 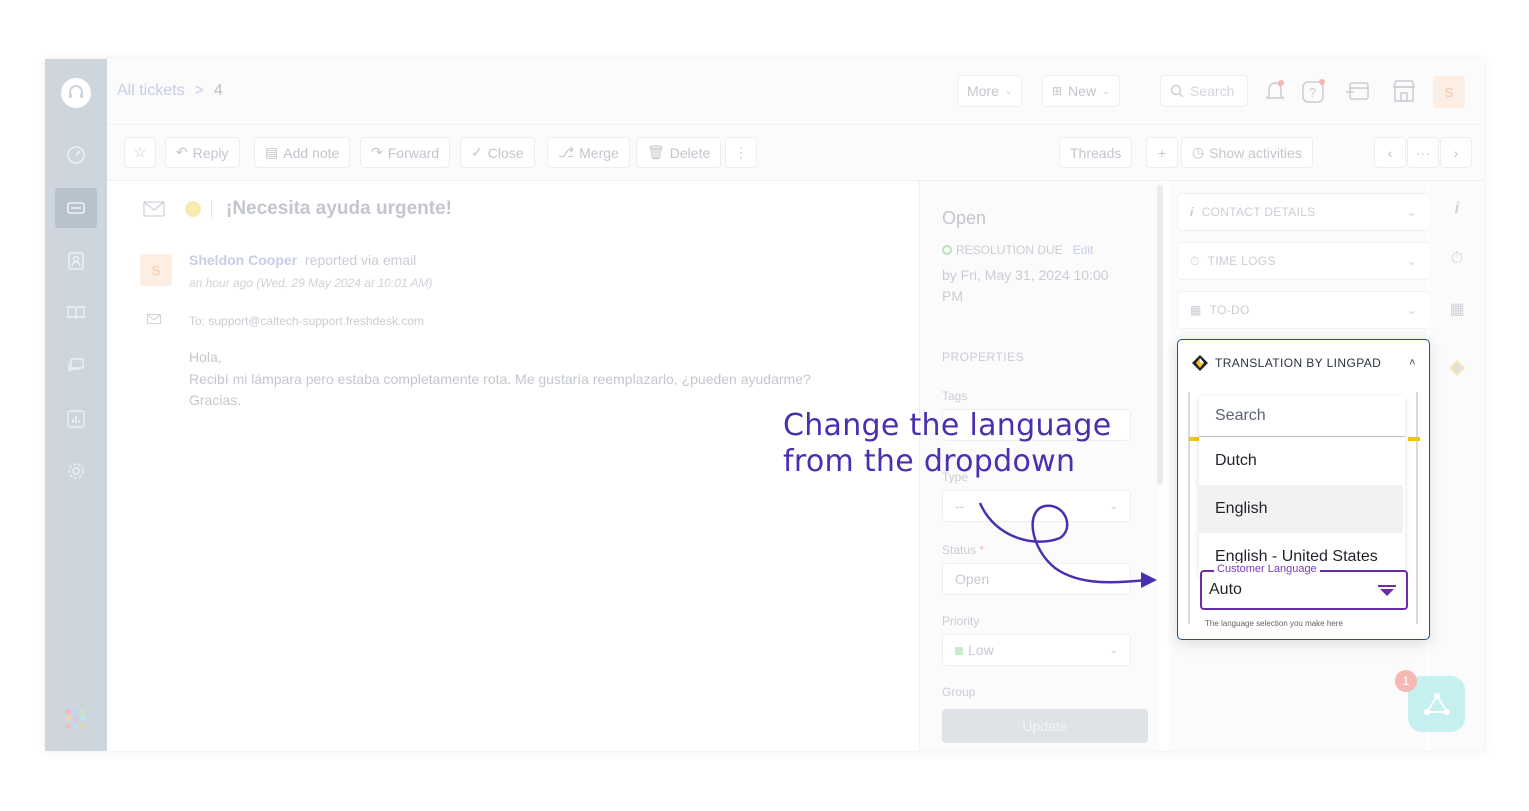 What do you see at coordinates (1247, 152) in the screenshot?
I see `show-activities-button: ◷ Show activities` at bounding box center [1247, 152].